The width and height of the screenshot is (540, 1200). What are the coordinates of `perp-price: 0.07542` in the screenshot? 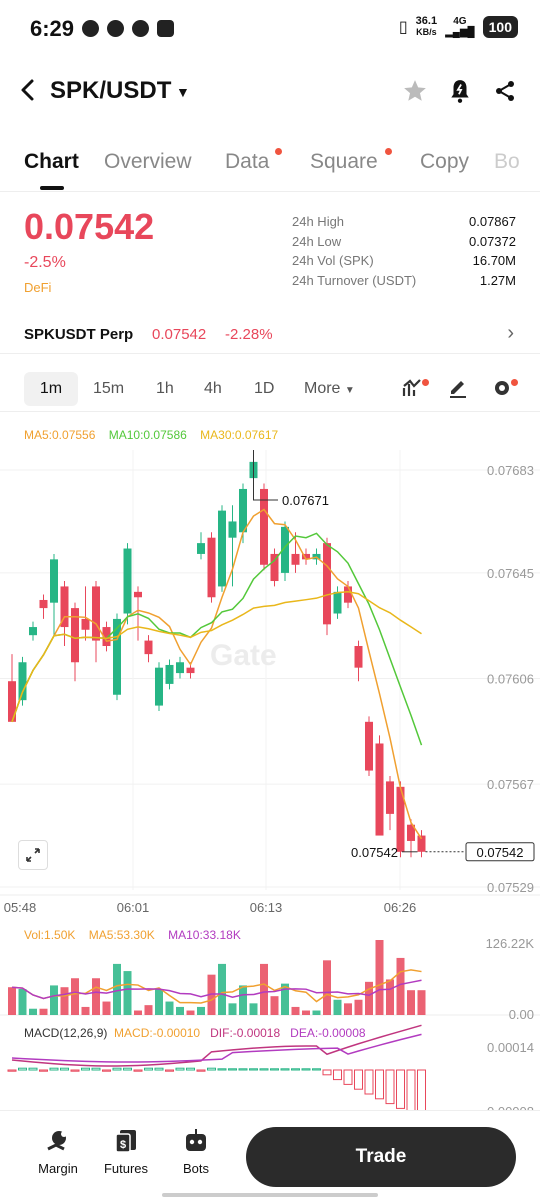 It's located at (179, 334).